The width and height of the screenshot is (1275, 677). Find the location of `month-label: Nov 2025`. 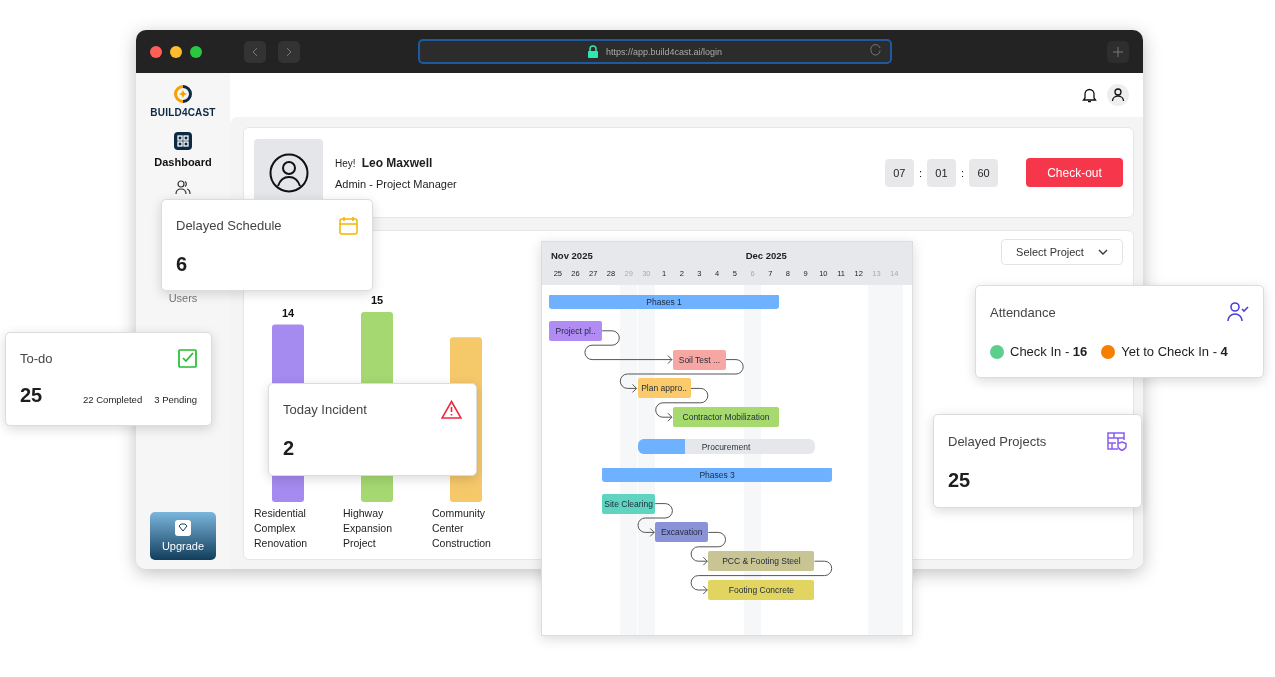

month-label: Nov 2025 is located at coordinates (572, 255).